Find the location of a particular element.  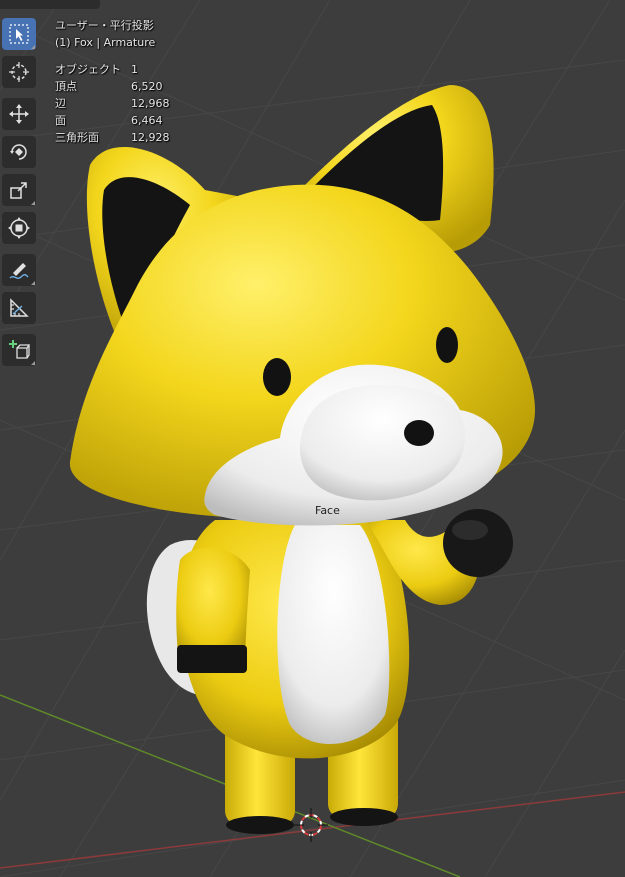

measure-icon is located at coordinates (19, 307).